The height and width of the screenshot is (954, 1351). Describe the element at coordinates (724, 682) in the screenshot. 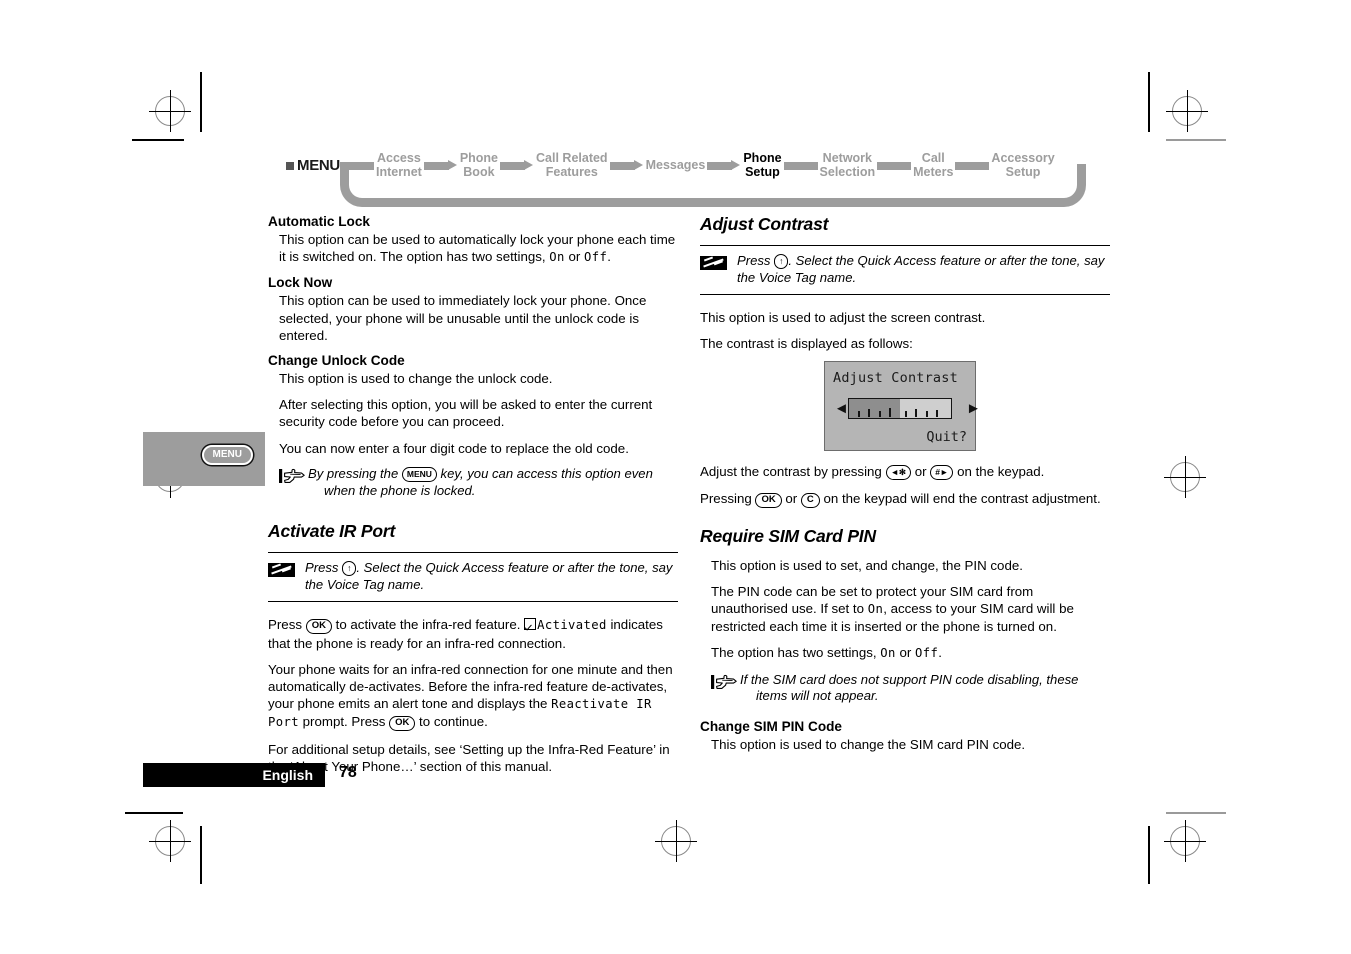

I see `pointing-hand-icon` at that location.